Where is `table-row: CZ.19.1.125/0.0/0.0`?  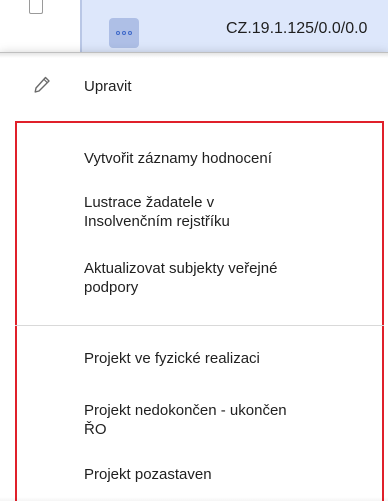
table-row: CZ.19.1.125/0.0/0.0 is located at coordinates (234, 26).